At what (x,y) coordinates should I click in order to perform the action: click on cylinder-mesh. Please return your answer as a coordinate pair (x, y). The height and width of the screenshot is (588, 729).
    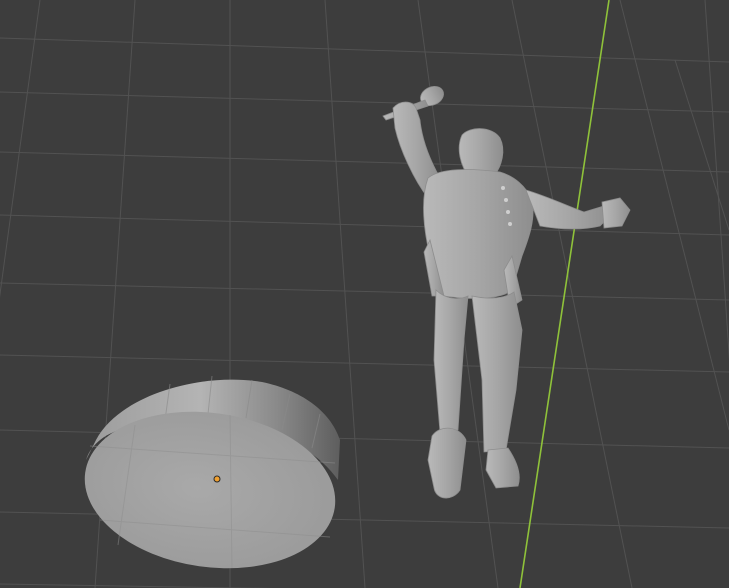
    Looking at the image, I should click on (210, 479).